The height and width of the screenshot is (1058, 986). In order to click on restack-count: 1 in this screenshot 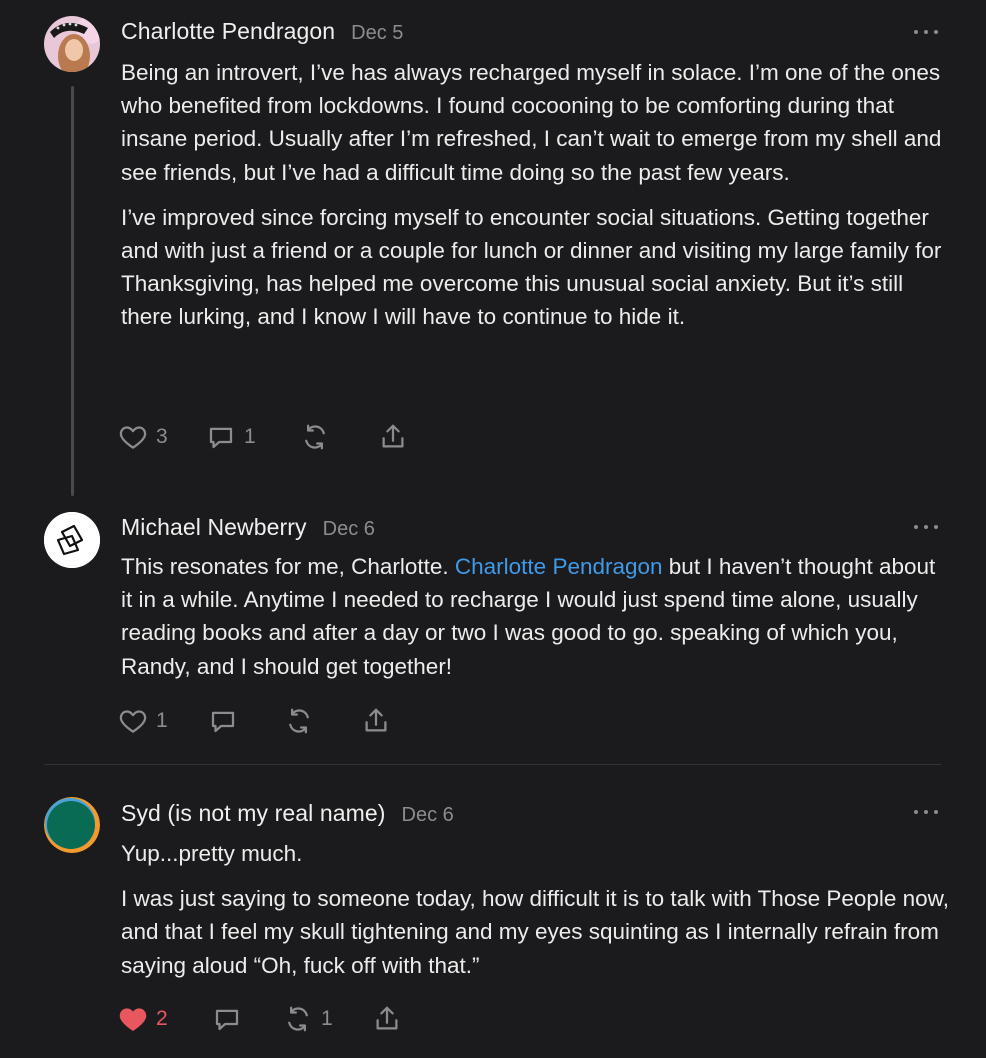, I will do `click(327, 1018)`.